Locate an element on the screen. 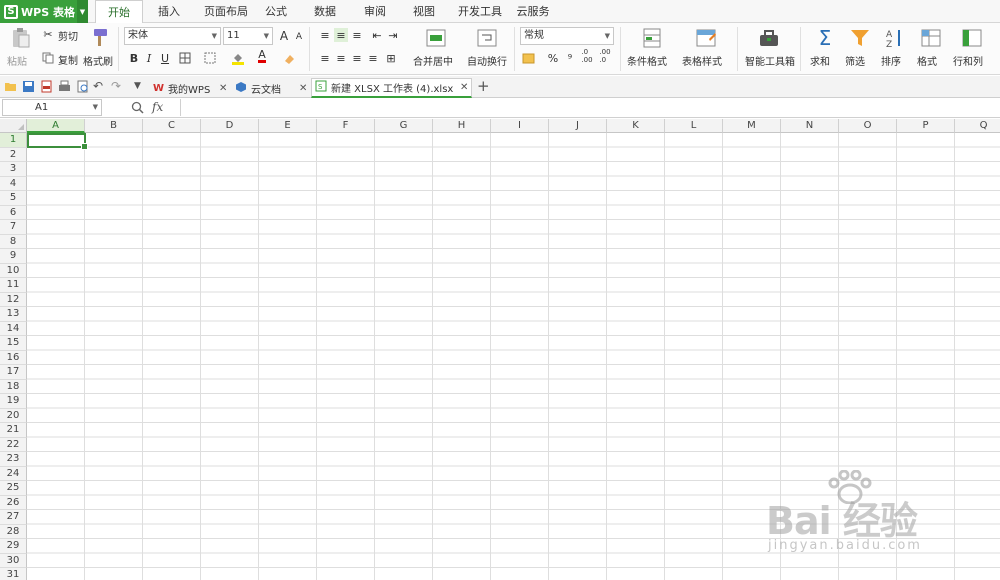 This screenshot has width=1000, height=580. row-header-26: 26 is located at coordinates (13, 502).